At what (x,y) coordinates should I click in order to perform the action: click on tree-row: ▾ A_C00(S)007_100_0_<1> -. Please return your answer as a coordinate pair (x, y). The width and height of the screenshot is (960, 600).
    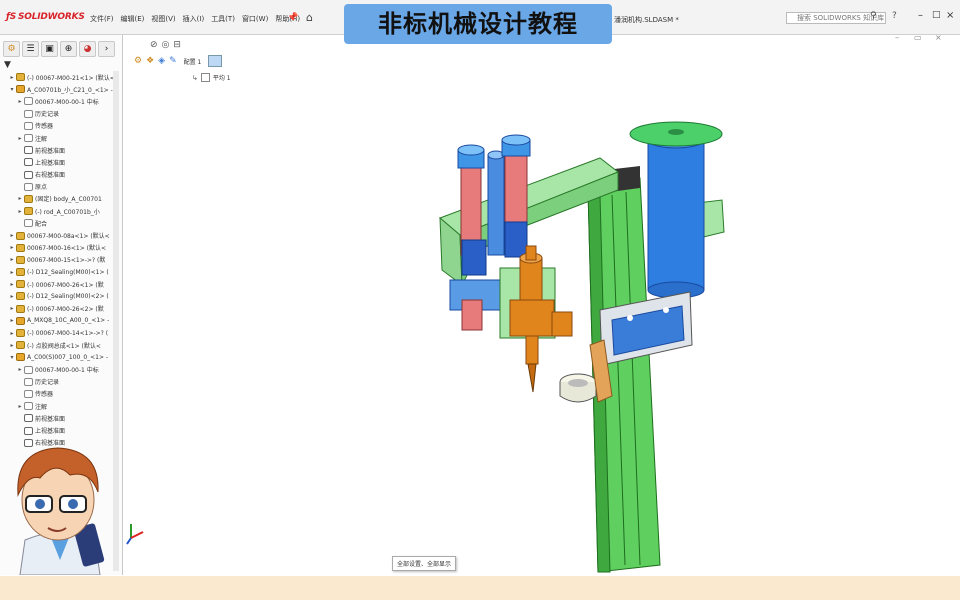
    Looking at the image, I should click on (61, 357).